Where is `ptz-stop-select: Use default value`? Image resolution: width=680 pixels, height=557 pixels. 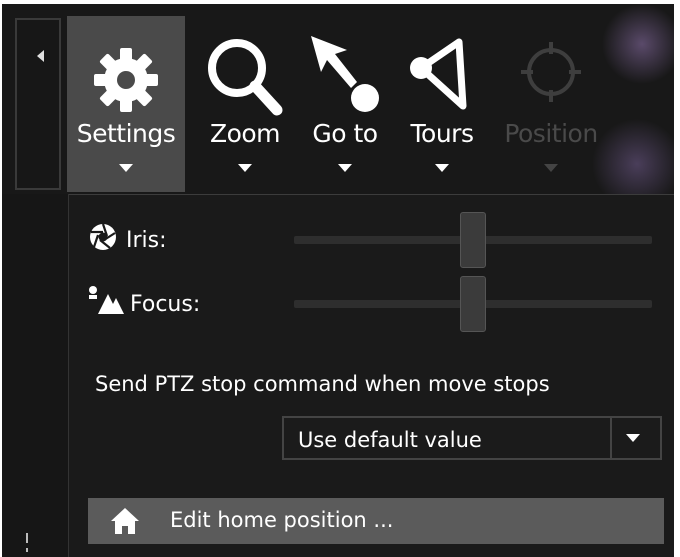 ptz-stop-select: Use default value is located at coordinates (472, 438).